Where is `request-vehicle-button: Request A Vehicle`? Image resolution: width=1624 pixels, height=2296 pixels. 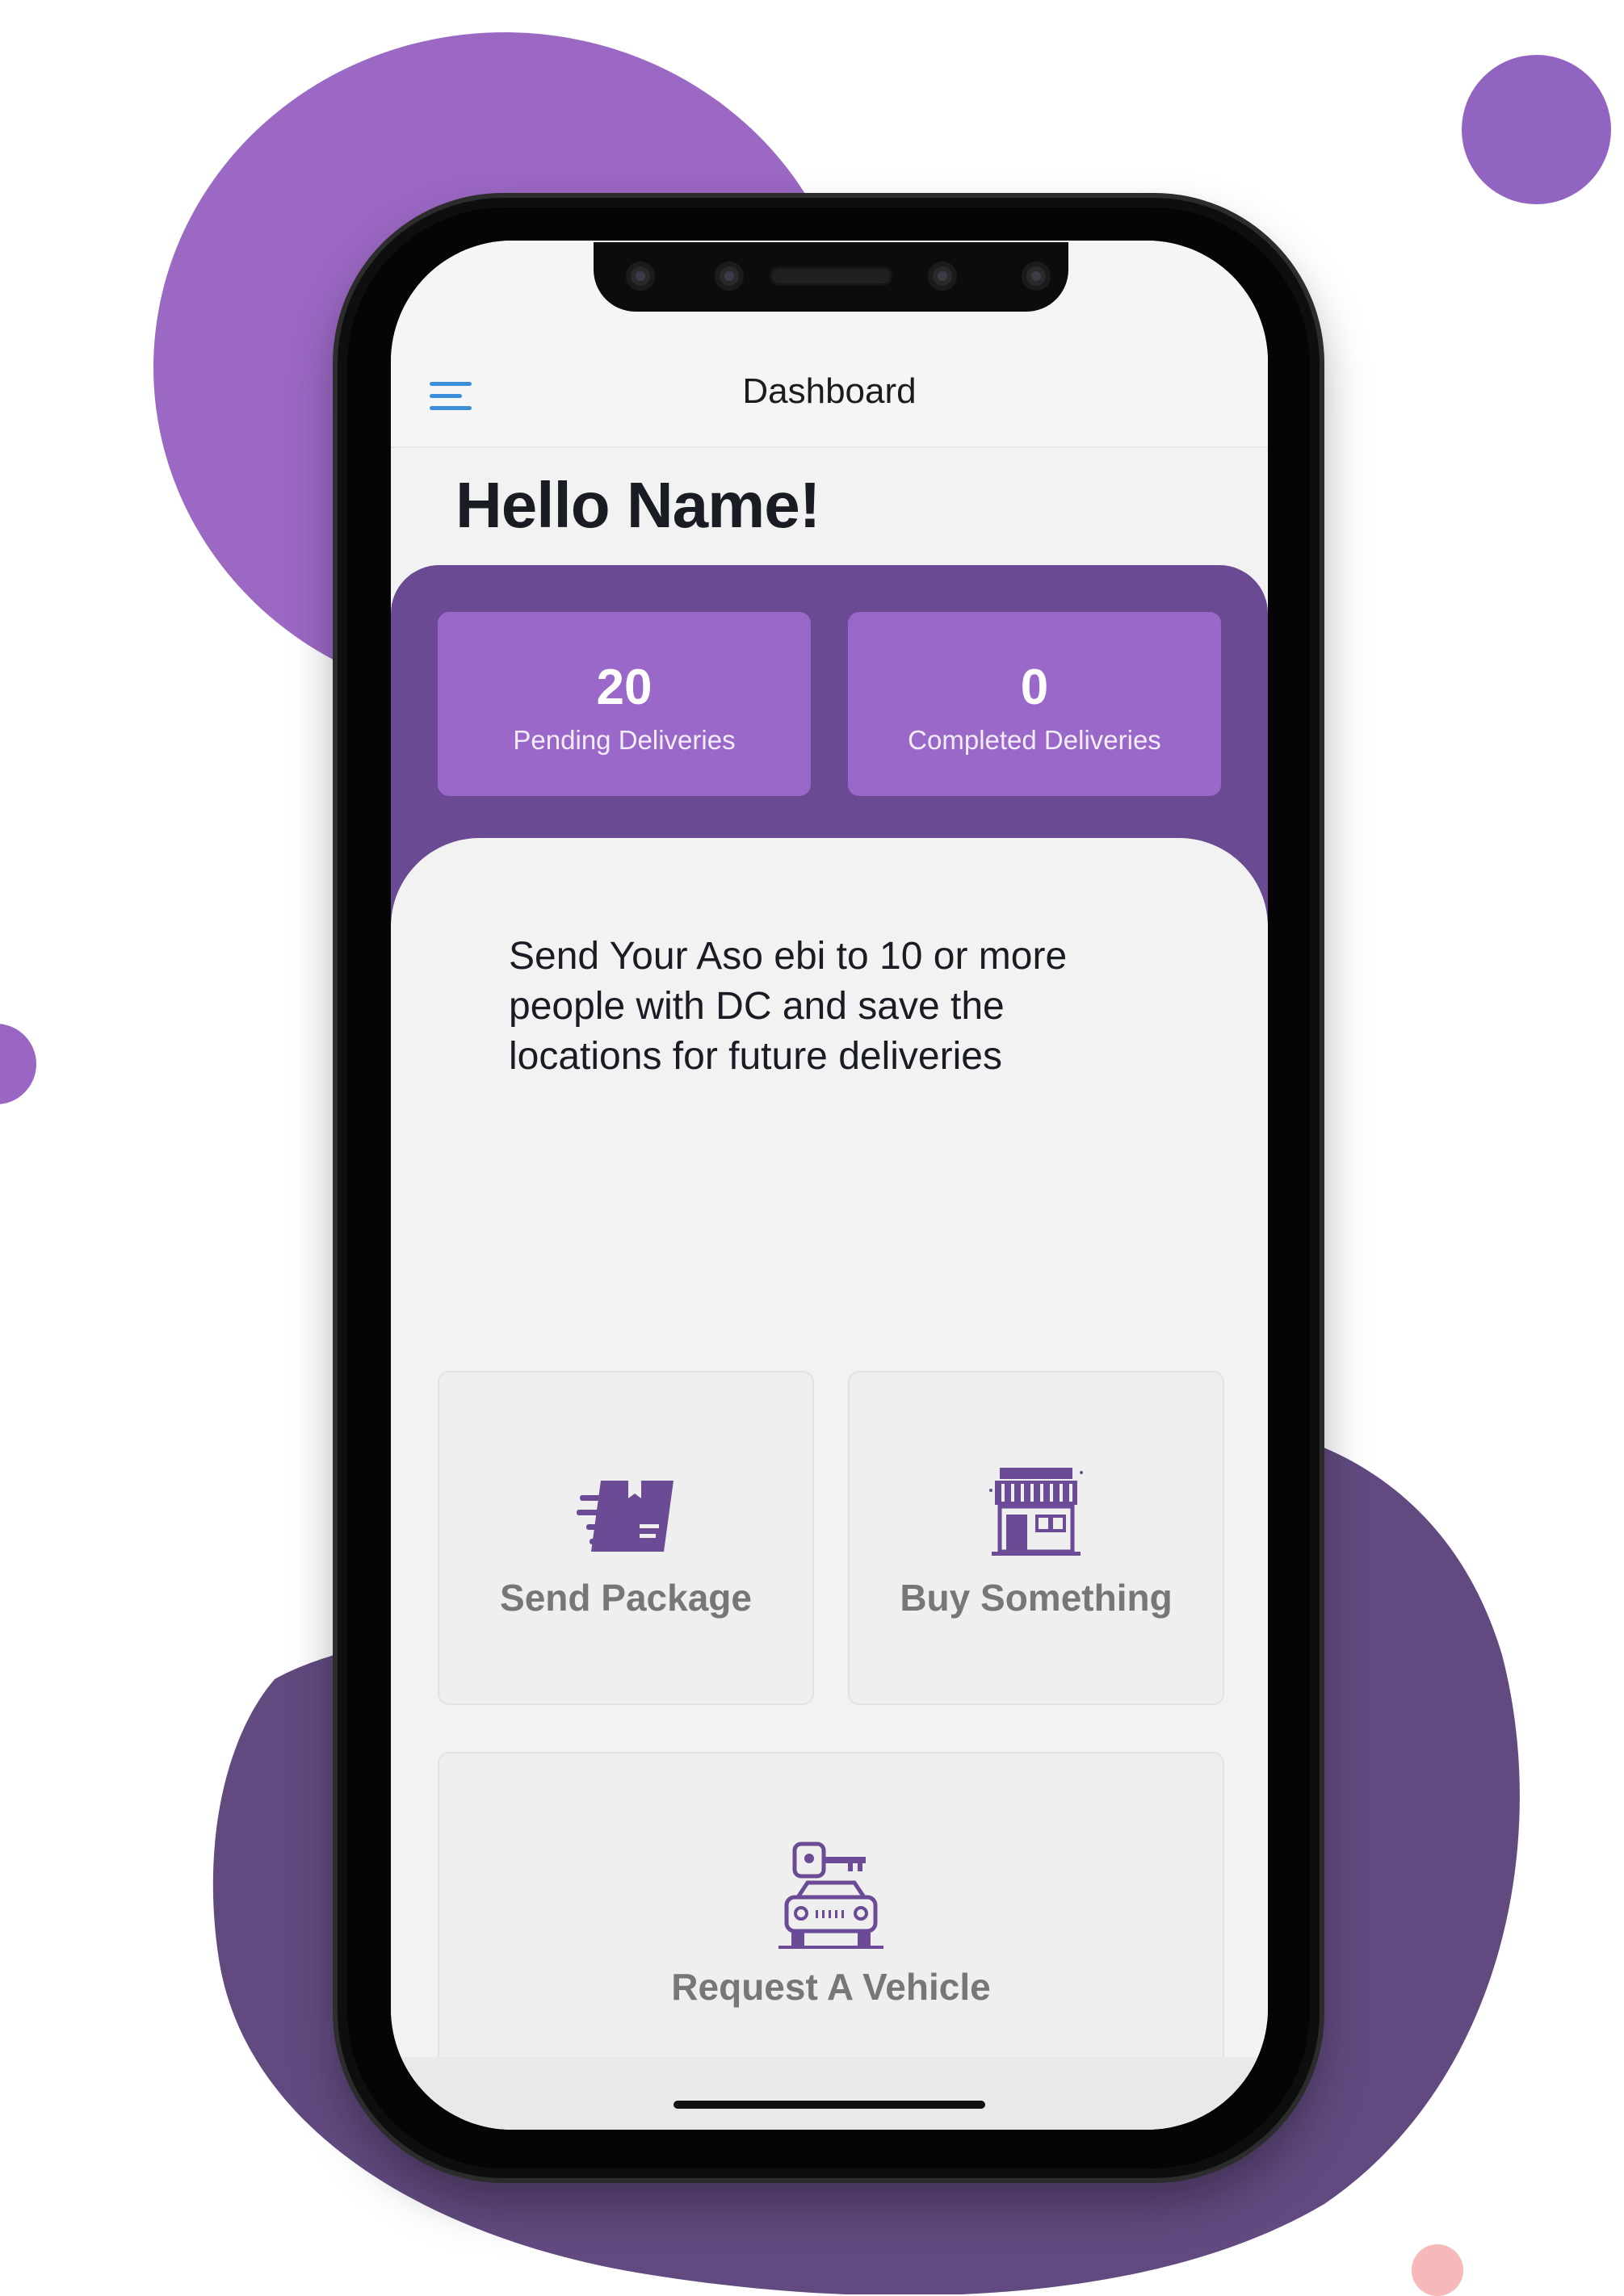 request-vehicle-button: Request A Vehicle is located at coordinates (831, 1919).